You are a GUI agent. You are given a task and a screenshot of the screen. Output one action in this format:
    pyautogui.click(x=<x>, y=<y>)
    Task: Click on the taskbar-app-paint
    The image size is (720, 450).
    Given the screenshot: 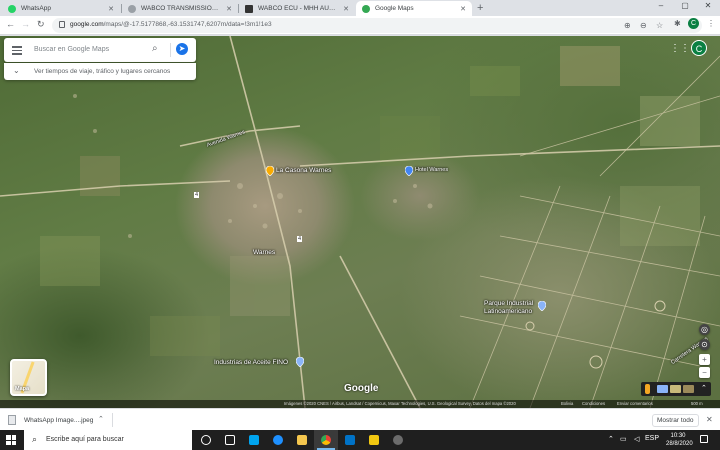 What is the action you would take?
    pyautogui.click(x=374, y=440)
    